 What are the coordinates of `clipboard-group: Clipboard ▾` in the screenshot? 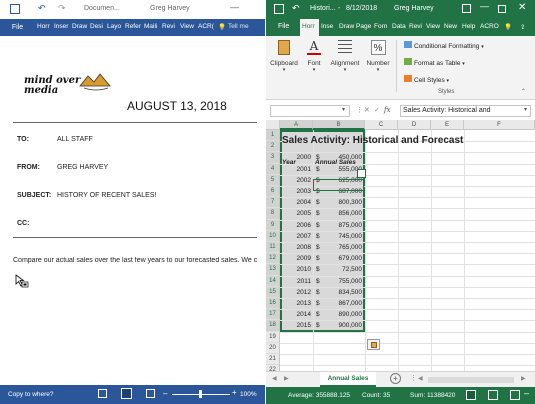 It's located at (284, 56).